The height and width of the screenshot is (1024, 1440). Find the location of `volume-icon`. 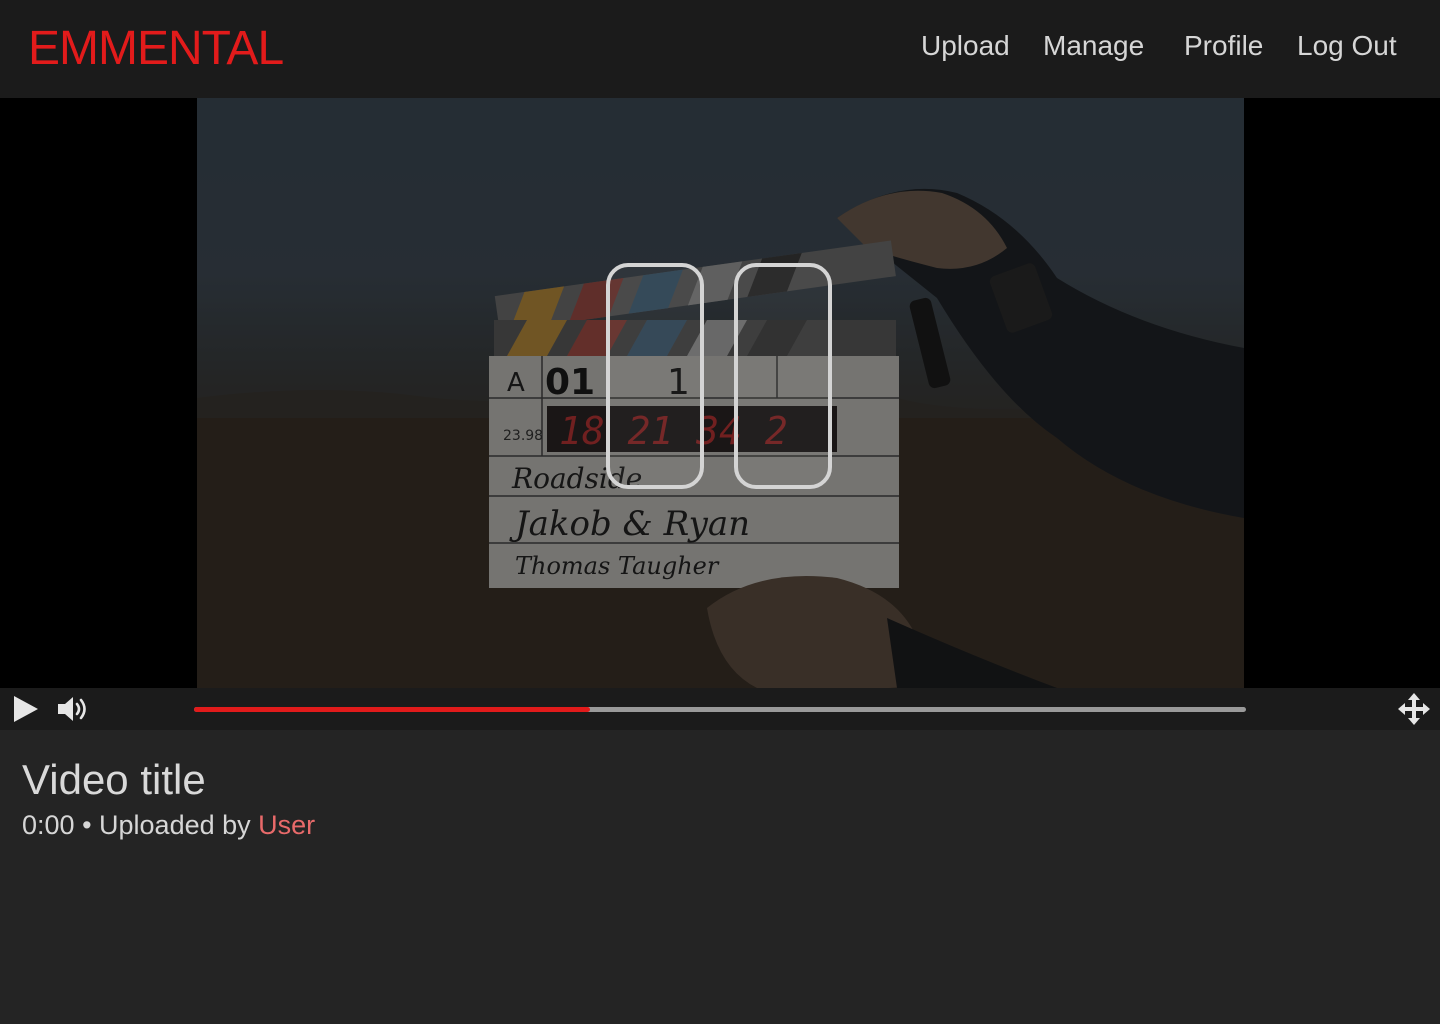

volume-icon is located at coordinates (74, 709).